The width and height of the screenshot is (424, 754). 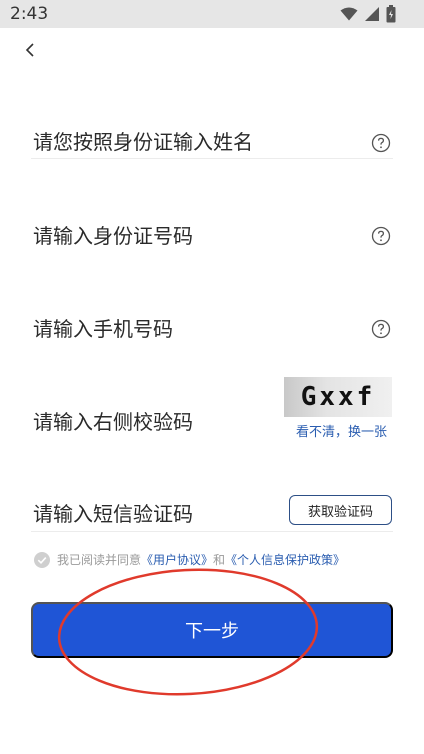 I want to click on captcha-placeholder: 请输入右侧校验码, so click(x=113, y=422).